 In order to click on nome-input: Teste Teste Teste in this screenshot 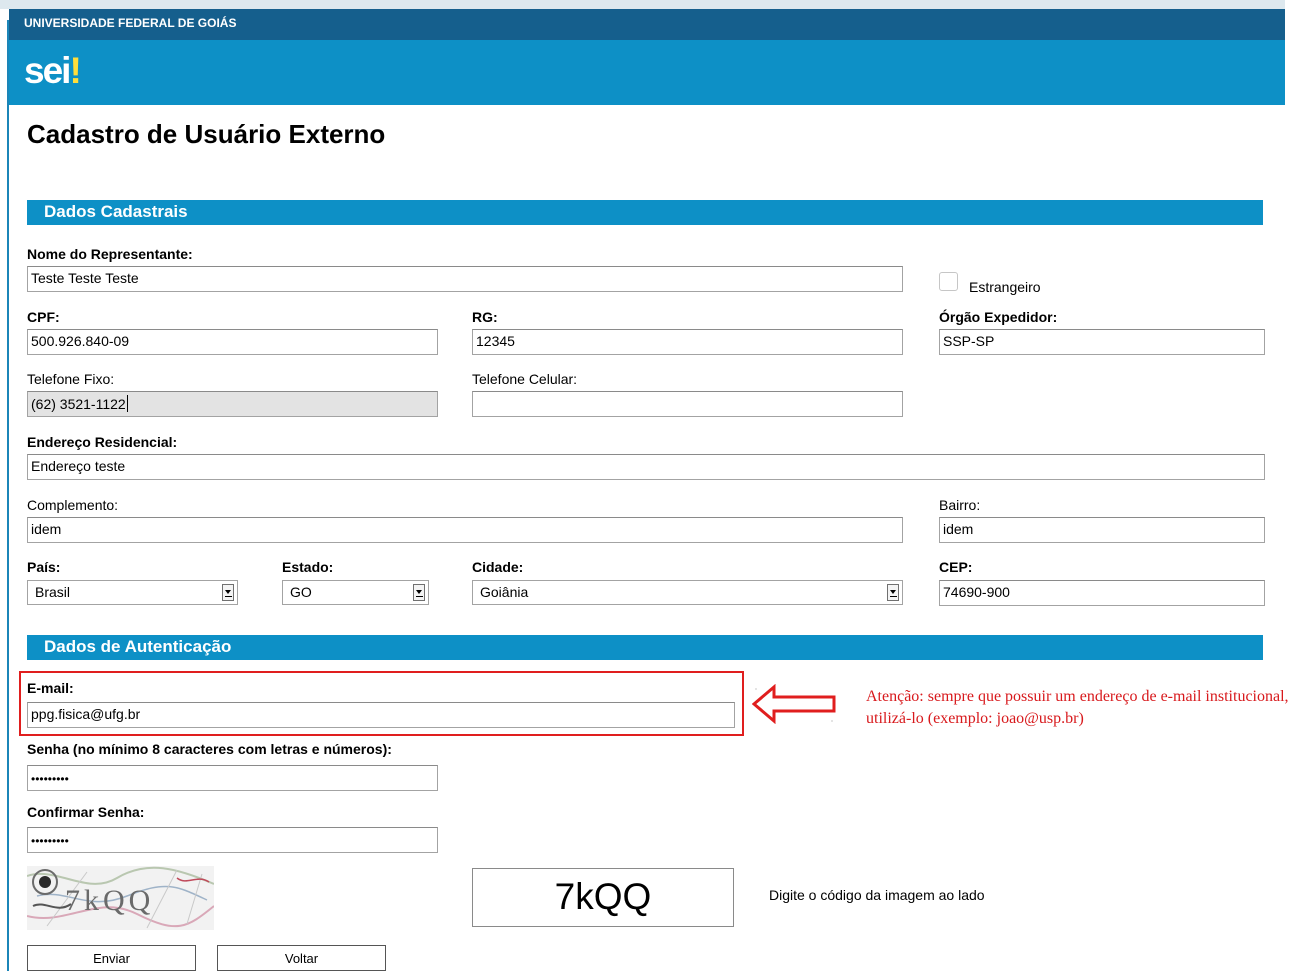, I will do `click(465, 279)`.